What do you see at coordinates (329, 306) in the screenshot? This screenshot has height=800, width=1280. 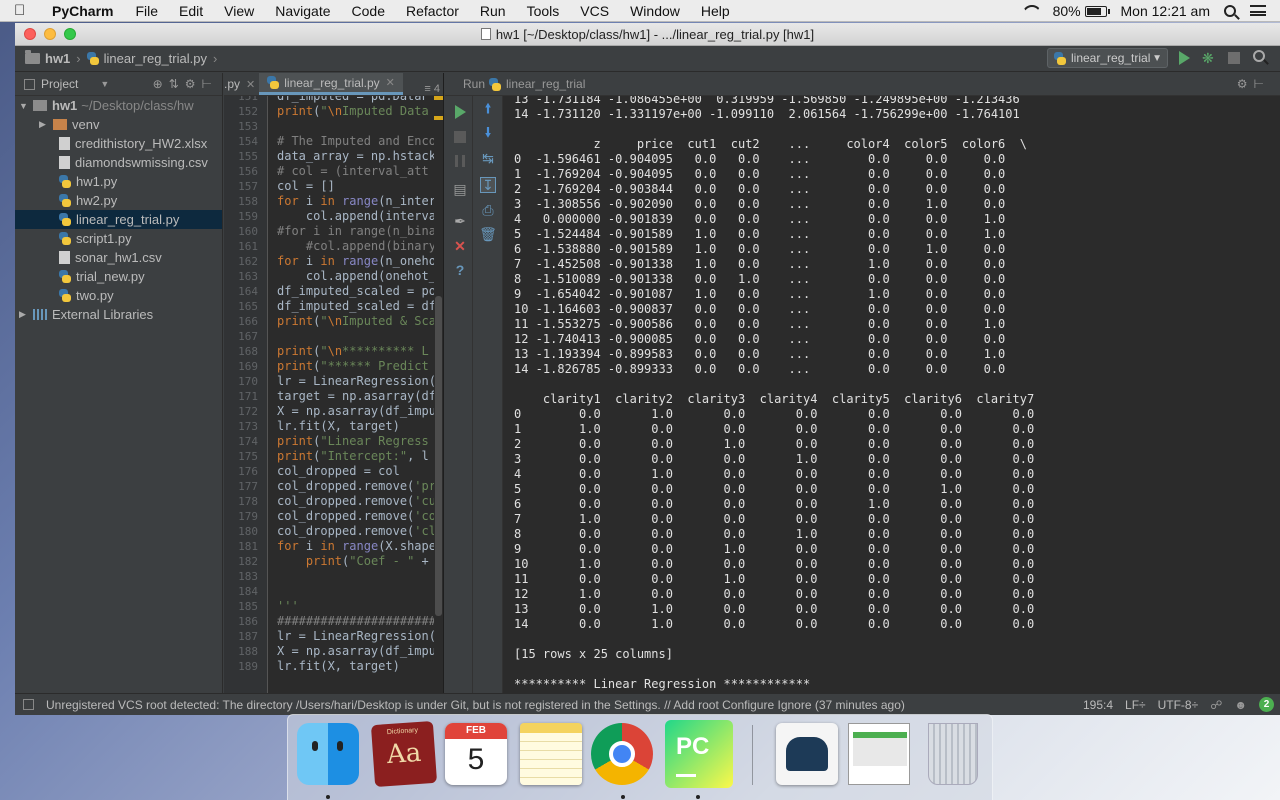 I see `code-line: 165 df_imputed_scaled = df` at bounding box center [329, 306].